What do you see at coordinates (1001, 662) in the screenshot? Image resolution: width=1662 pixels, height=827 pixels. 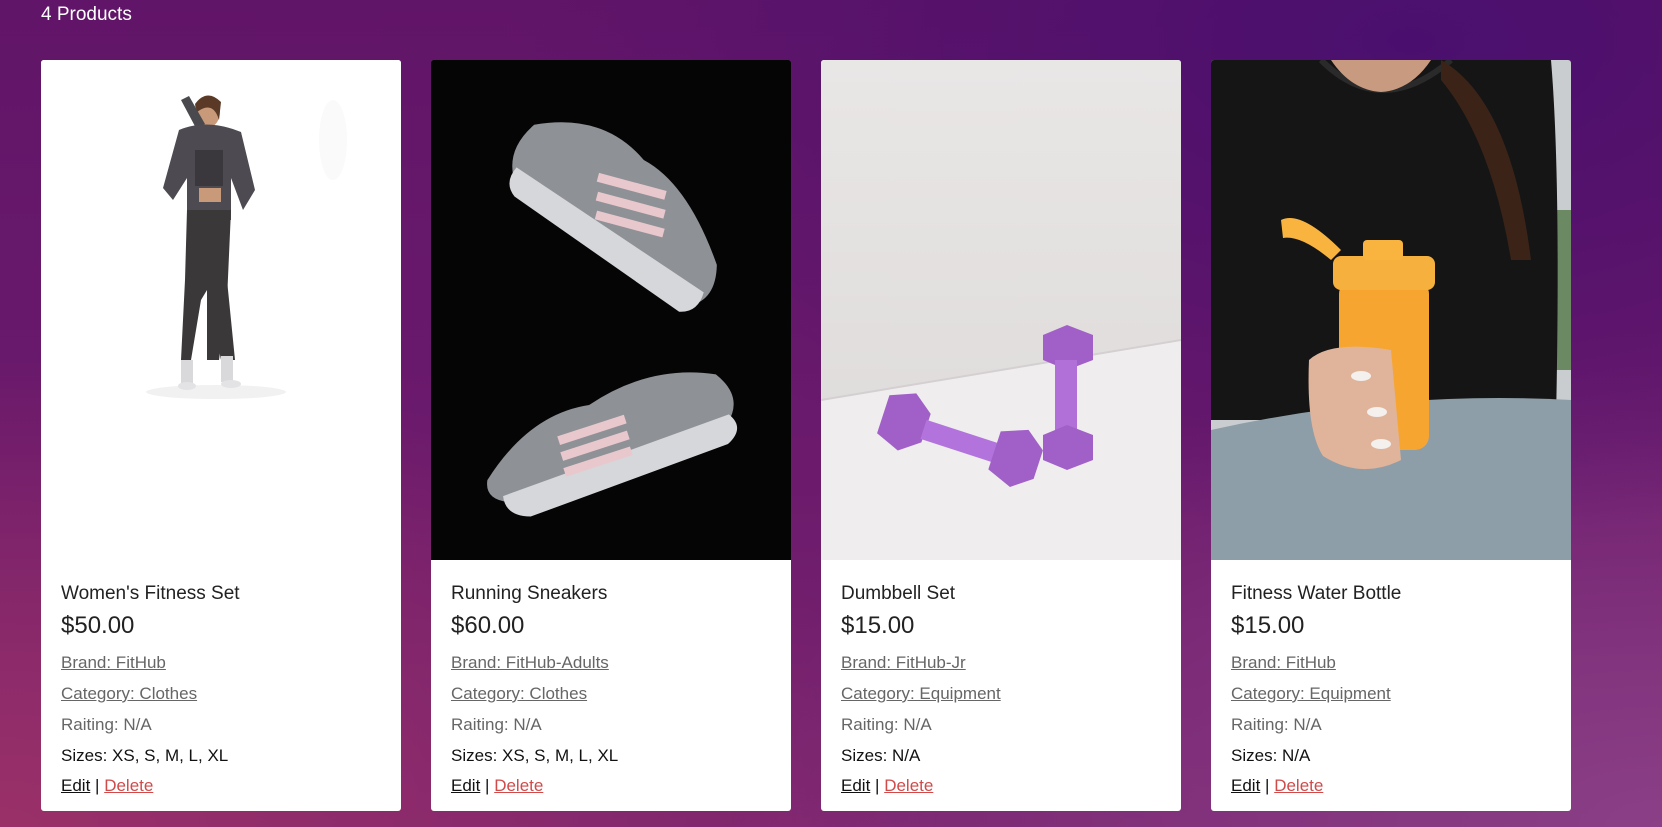 I see `product-brand-link: Brand: FitHub-Jr` at bounding box center [1001, 662].